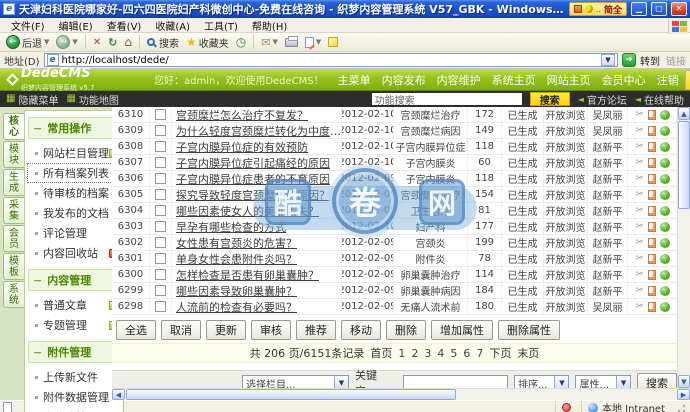 This screenshot has width=690, height=412. What do you see at coordinates (431, 114) in the screenshot?
I see `doc-category: 宫颈糜烂治疗` at bounding box center [431, 114].